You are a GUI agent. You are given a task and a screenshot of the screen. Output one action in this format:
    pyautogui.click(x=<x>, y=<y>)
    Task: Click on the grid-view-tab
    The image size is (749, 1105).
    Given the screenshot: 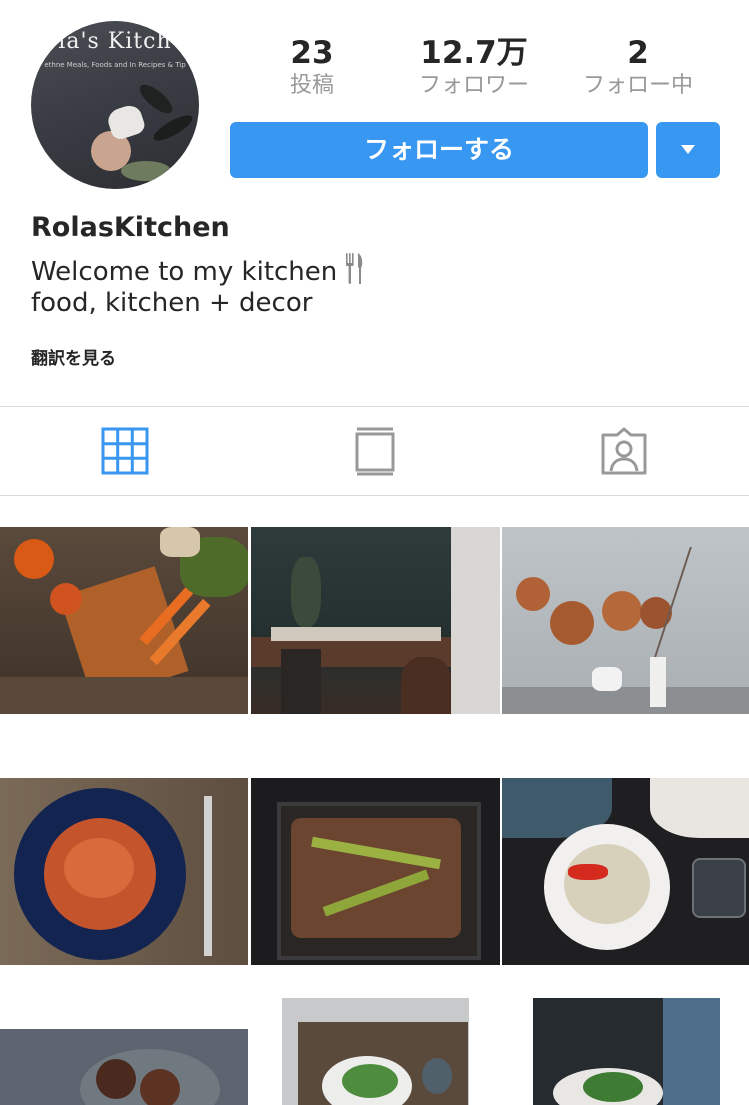 What is the action you would take?
    pyautogui.click(x=125, y=451)
    